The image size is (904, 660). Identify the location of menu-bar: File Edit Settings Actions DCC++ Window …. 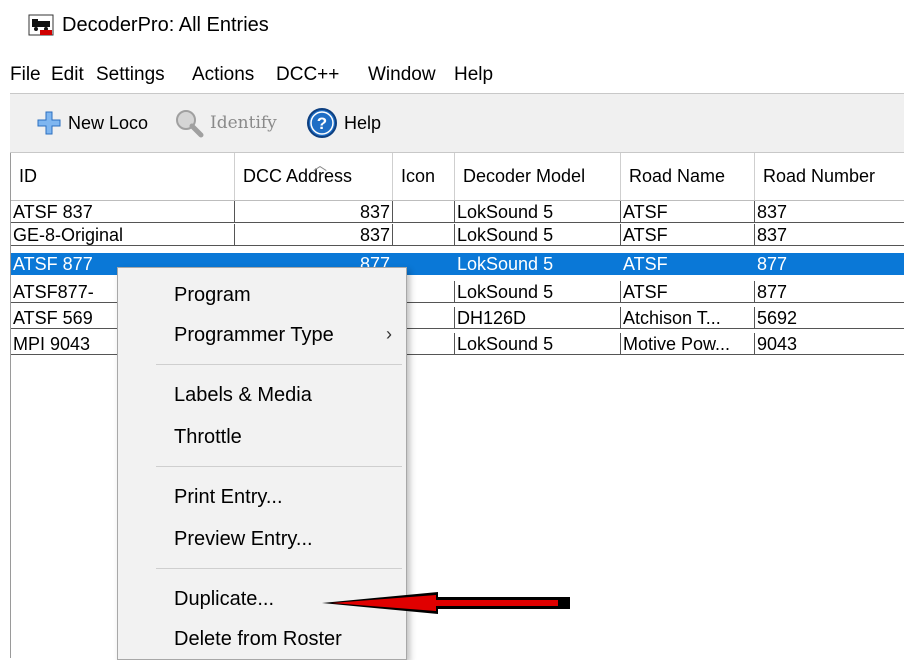
(452, 74).